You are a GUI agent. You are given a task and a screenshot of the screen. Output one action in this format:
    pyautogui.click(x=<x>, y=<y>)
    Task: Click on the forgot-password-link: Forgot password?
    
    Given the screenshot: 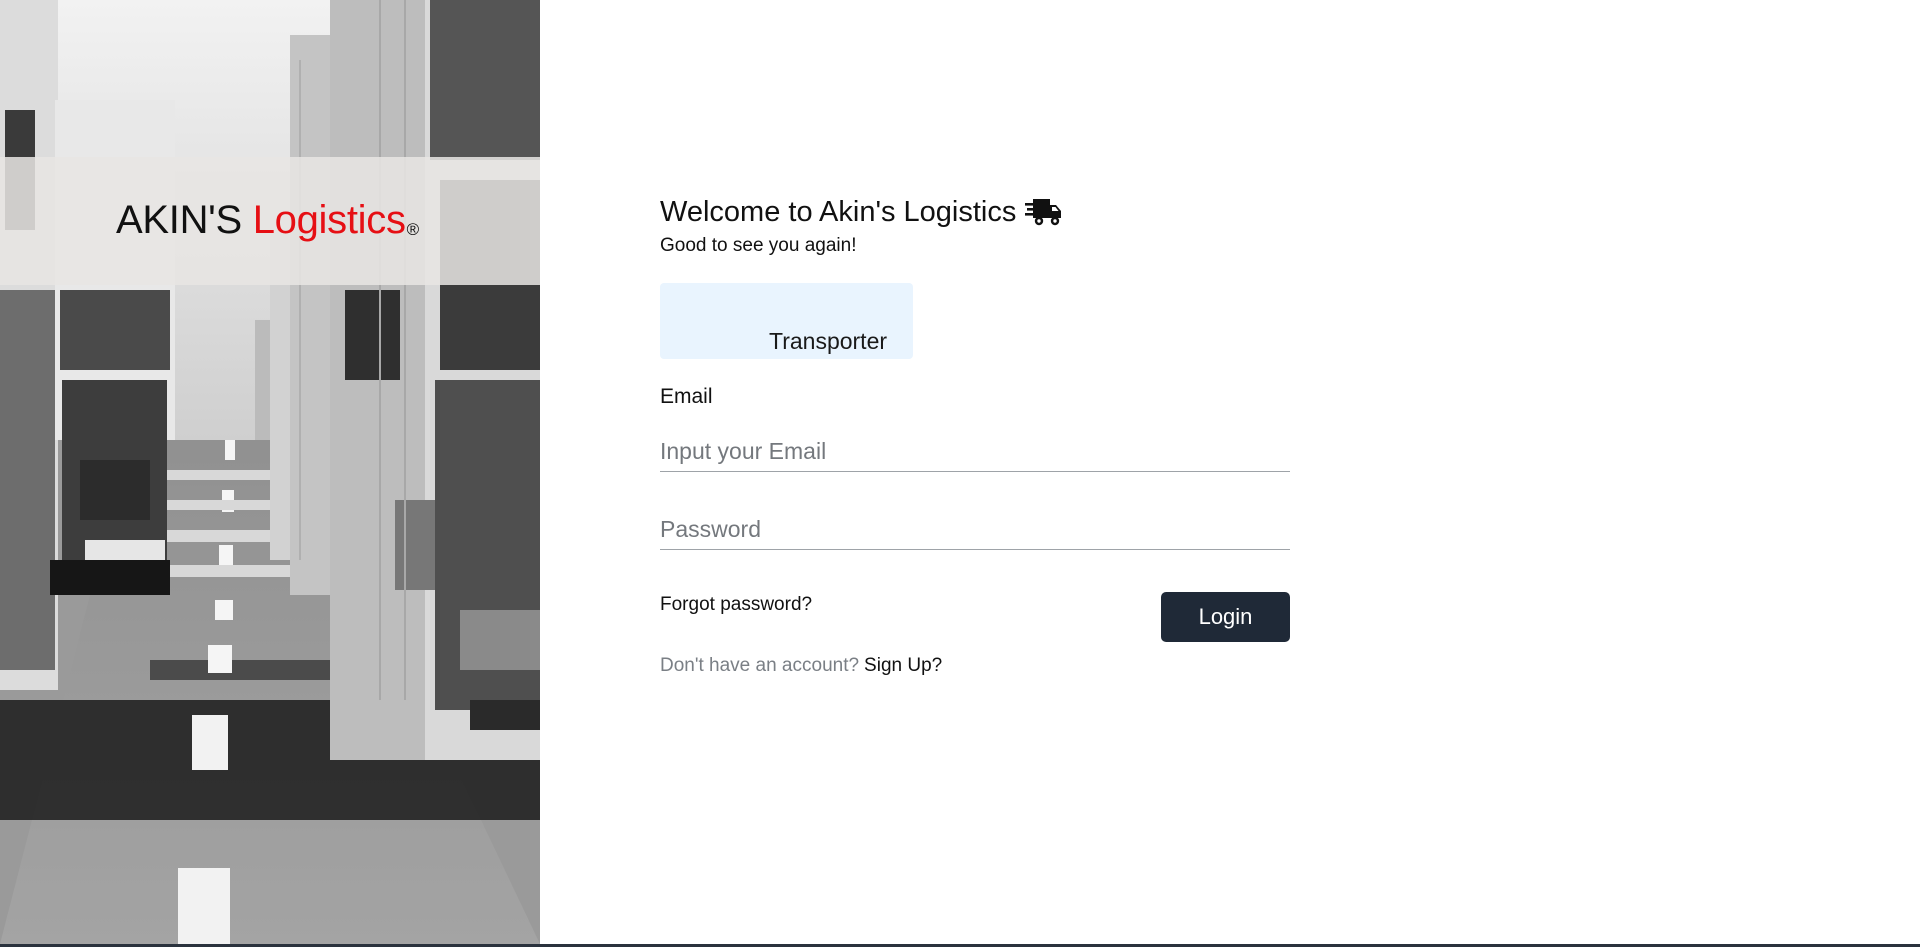 What is the action you would take?
    pyautogui.click(x=736, y=605)
    